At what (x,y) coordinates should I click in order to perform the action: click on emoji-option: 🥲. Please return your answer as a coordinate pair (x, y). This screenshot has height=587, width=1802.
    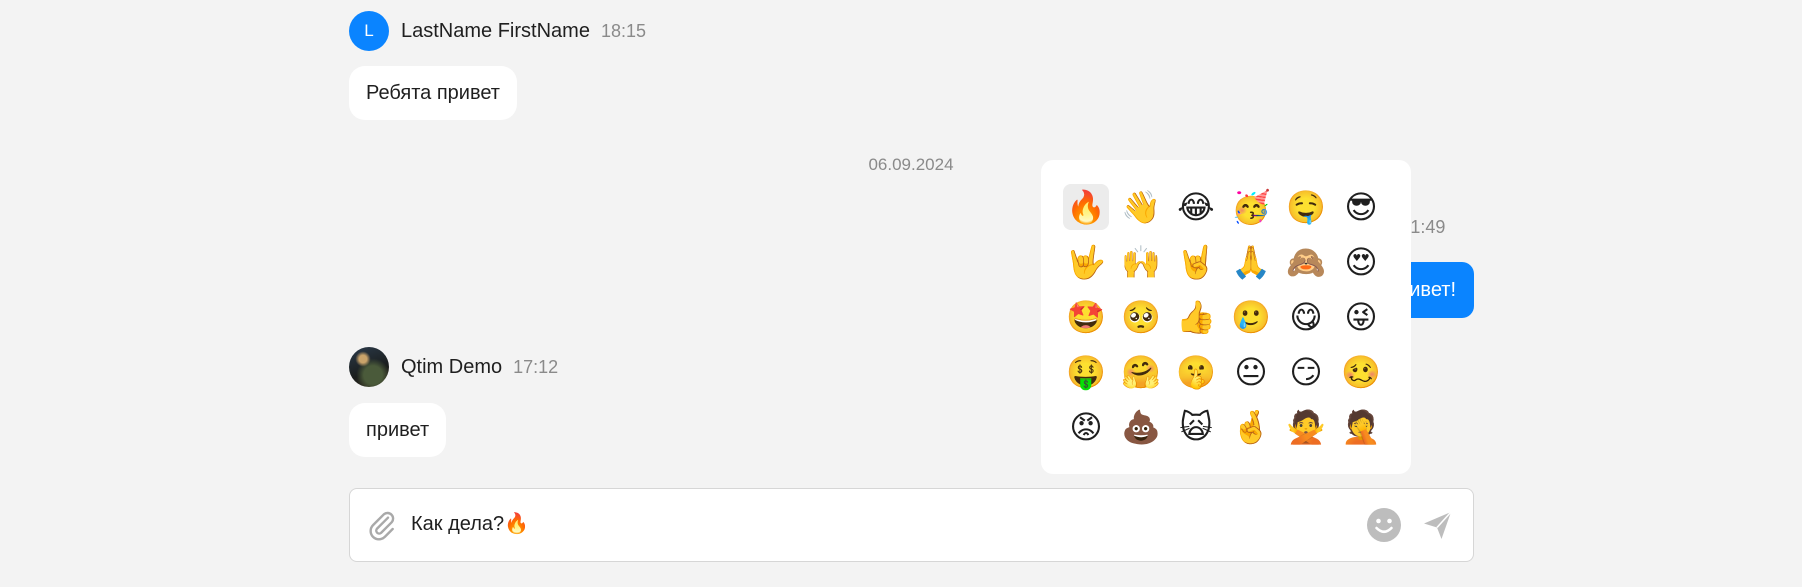
    Looking at the image, I should click on (1251, 317).